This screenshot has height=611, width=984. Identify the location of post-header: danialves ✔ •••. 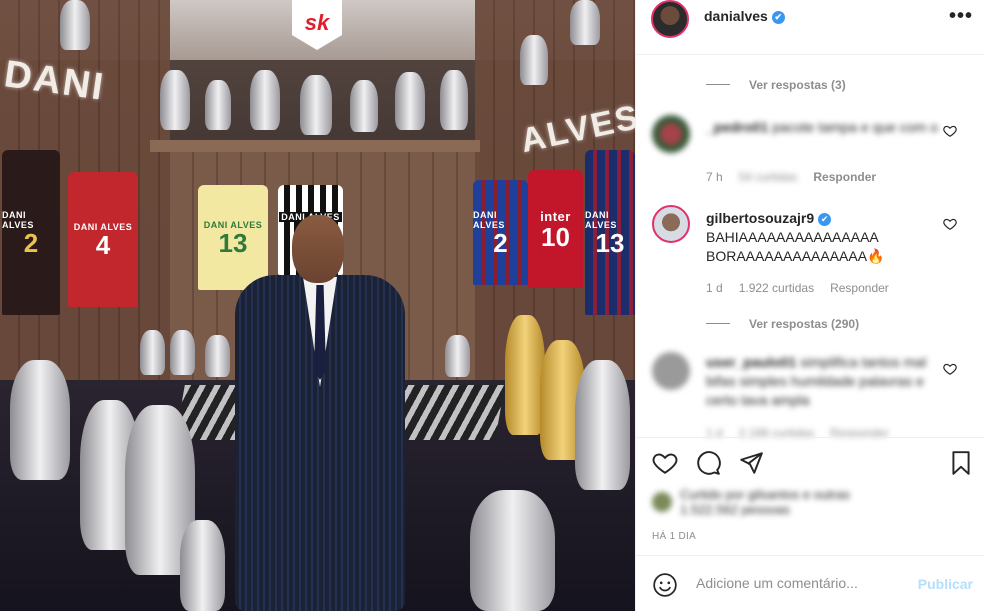
(810, 19).